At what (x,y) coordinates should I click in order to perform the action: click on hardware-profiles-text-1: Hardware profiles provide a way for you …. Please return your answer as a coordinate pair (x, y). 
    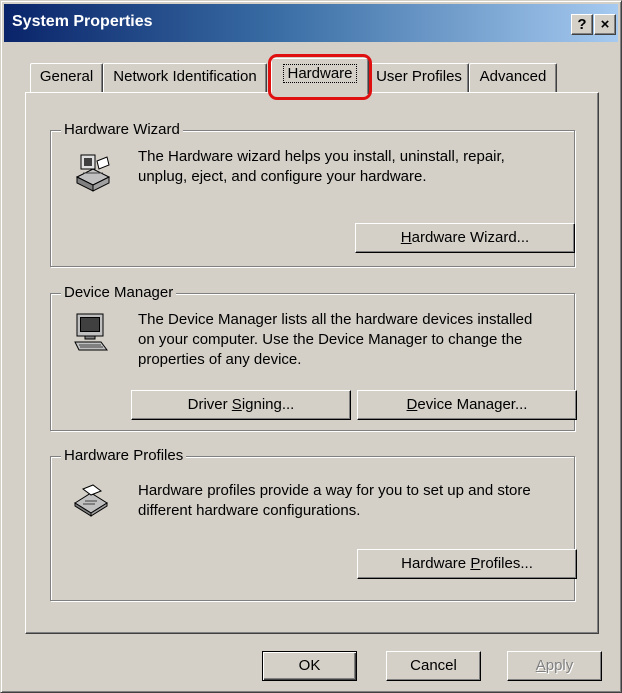
    Looking at the image, I should click on (334, 490).